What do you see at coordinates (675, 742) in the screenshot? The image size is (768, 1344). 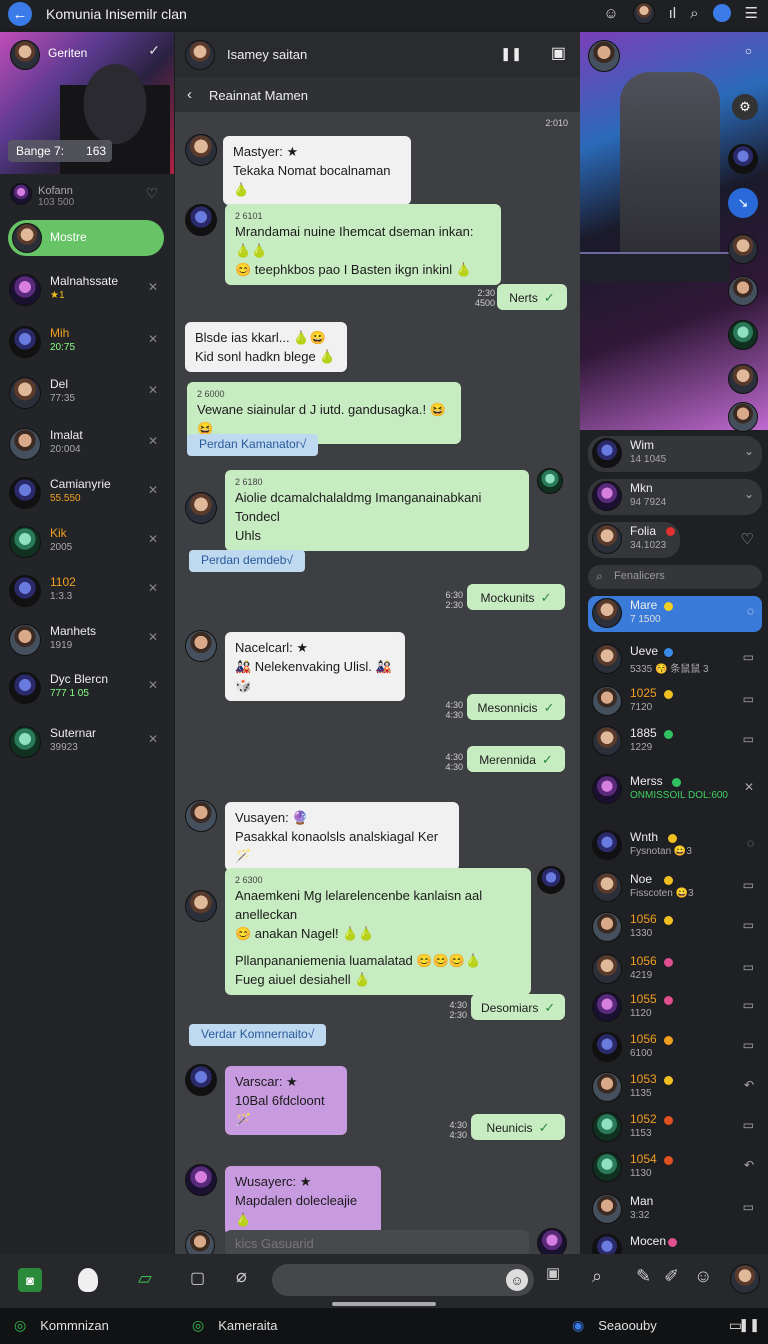 I see `contact-row: 1885 1229 ▭` at bounding box center [675, 742].